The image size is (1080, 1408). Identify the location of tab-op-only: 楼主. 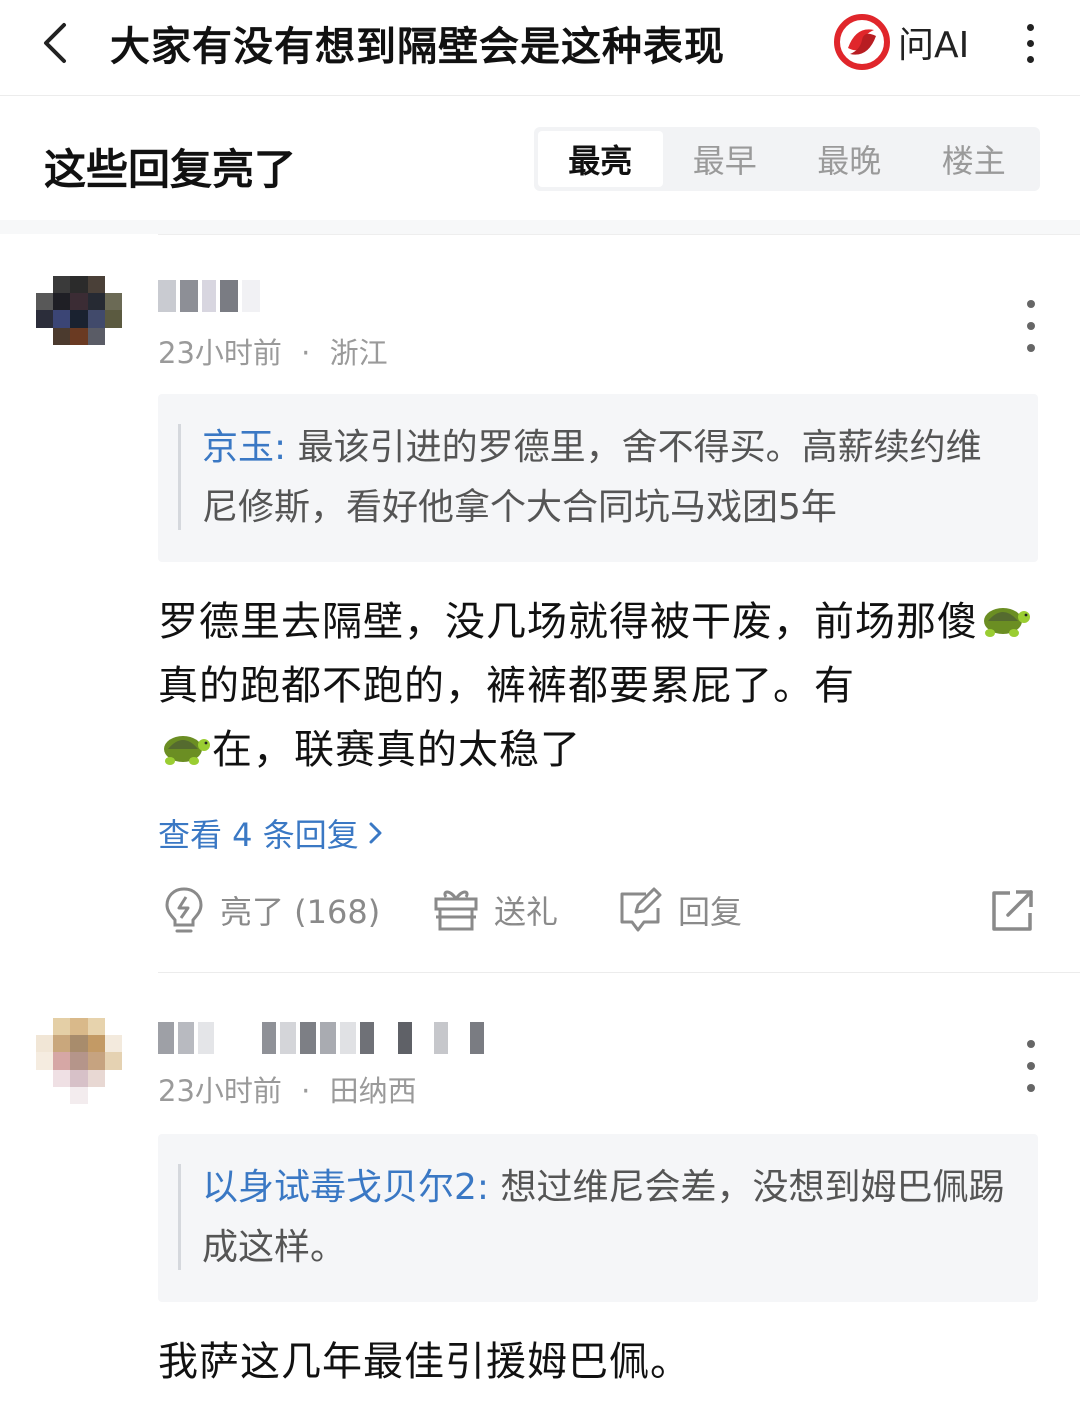
(974, 159).